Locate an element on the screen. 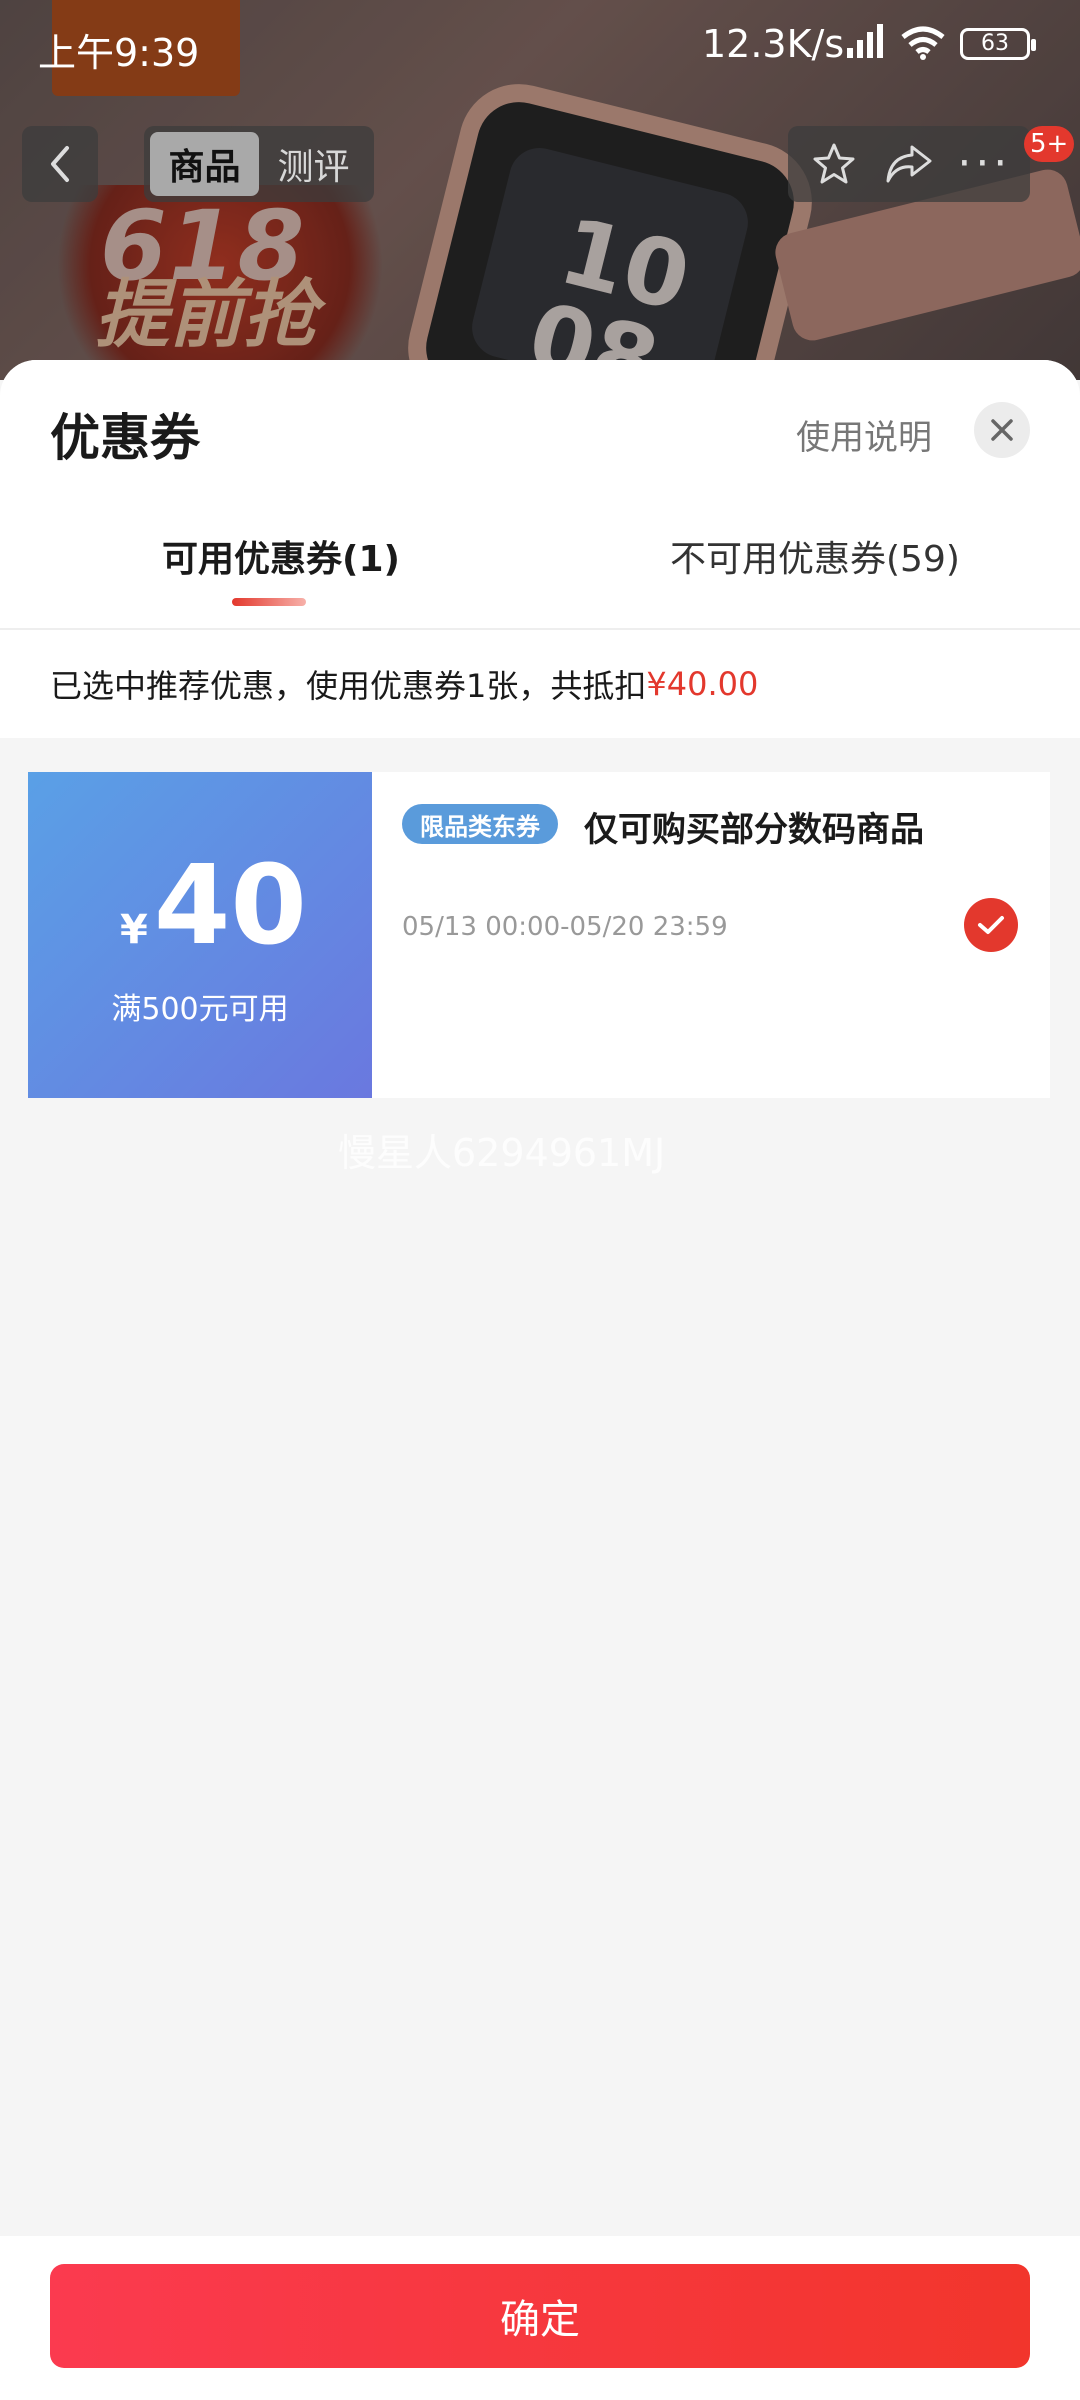 The width and height of the screenshot is (1080, 2400). active-tab-indicator is located at coordinates (269, 602).